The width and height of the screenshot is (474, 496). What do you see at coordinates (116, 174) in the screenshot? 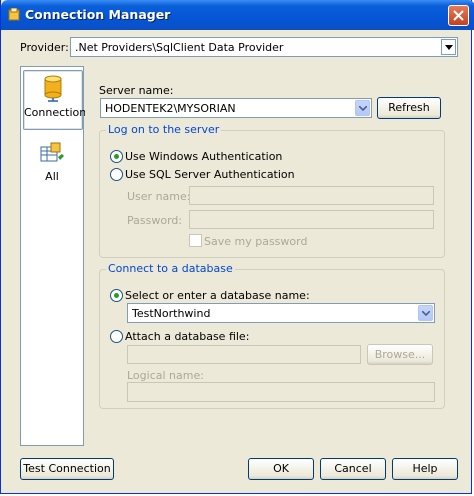
I see `sql-auth-radio` at bounding box center [116, 174].